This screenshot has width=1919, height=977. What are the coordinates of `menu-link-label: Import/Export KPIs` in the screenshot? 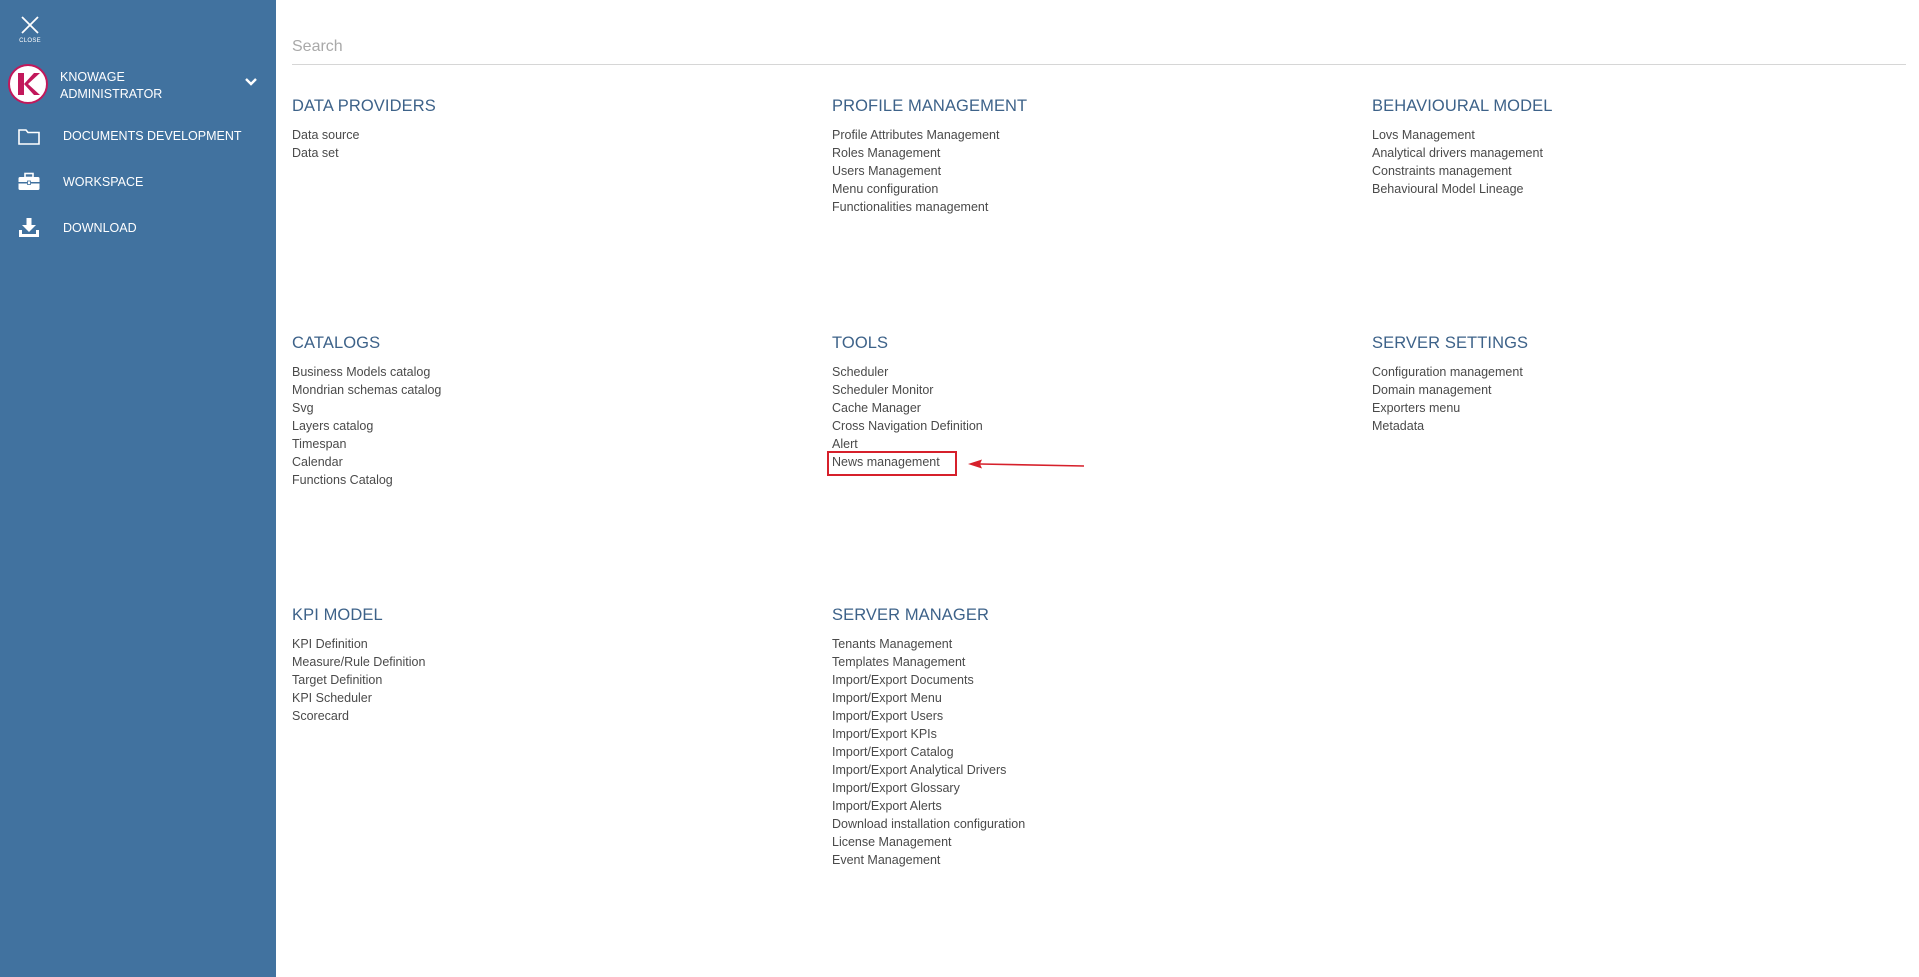 It's located at (884, 734).